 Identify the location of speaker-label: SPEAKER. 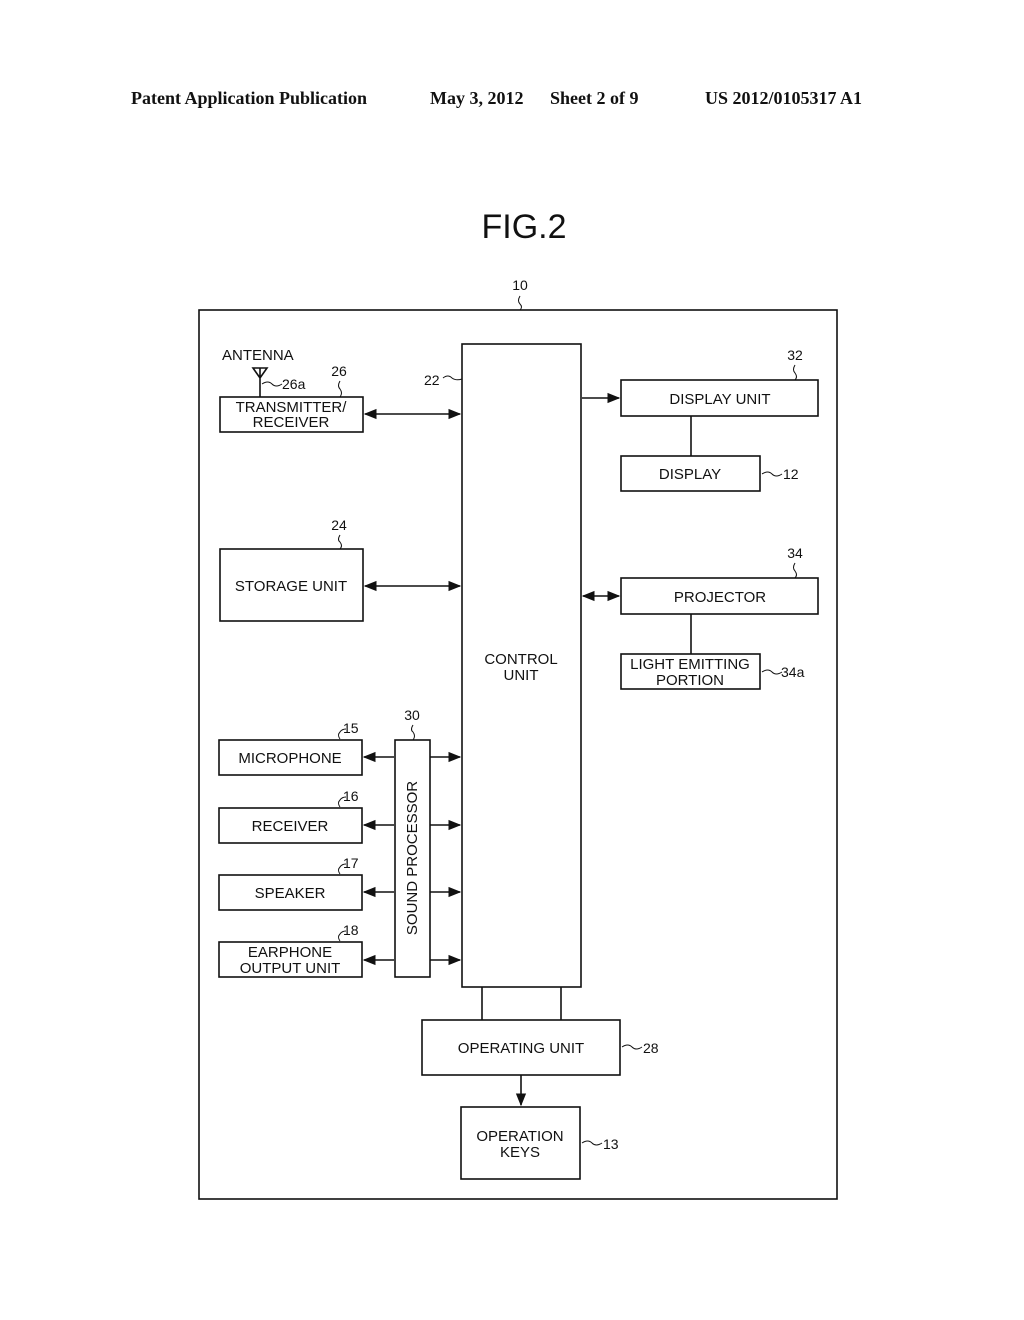
(290, 893).